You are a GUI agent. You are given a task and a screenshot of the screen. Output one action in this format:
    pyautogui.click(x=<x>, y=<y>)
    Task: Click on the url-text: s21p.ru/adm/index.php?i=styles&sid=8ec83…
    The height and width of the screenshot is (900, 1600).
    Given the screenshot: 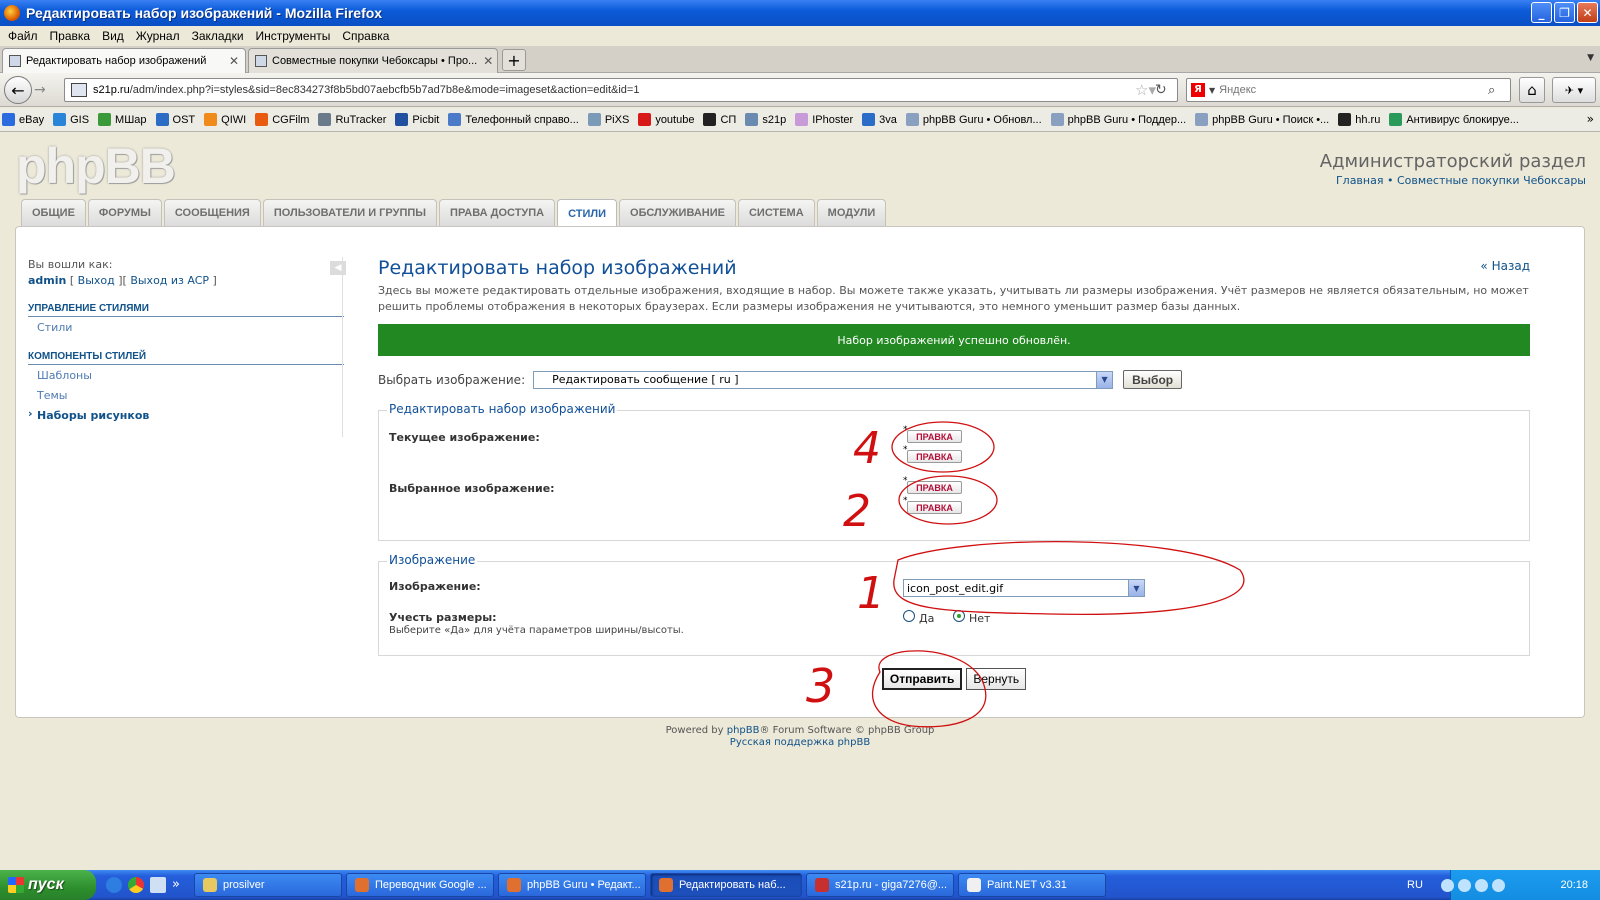 What is the action you would take?
    pyautogui.click(x=614, y=90)
    